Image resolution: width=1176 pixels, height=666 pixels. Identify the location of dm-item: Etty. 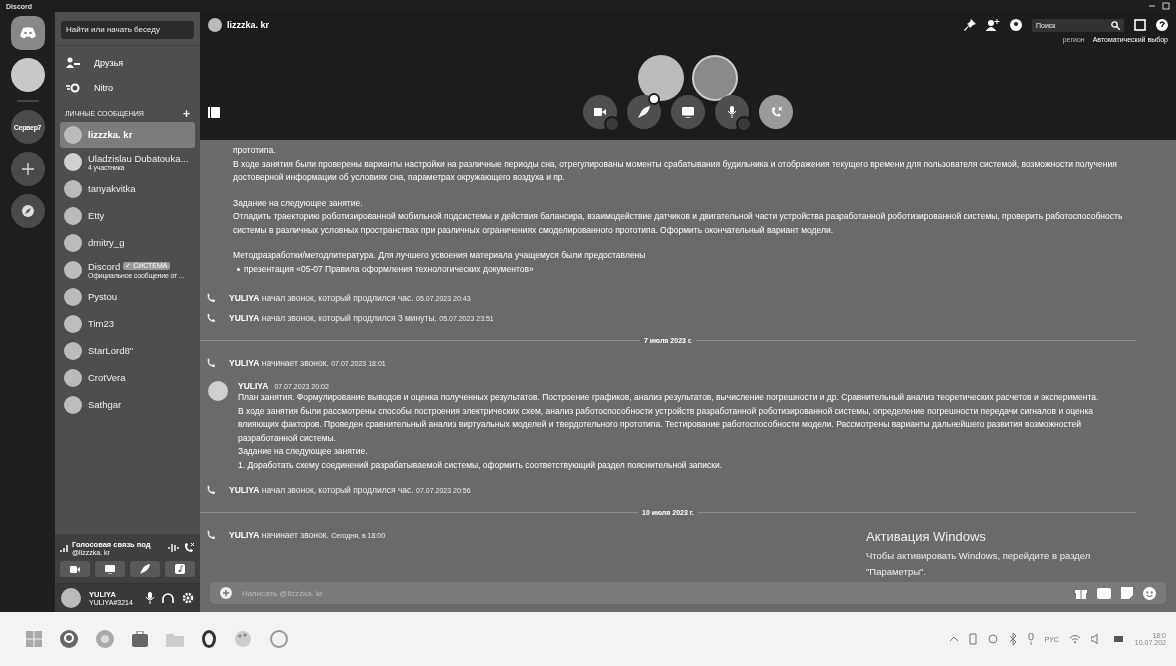
(127, 215).